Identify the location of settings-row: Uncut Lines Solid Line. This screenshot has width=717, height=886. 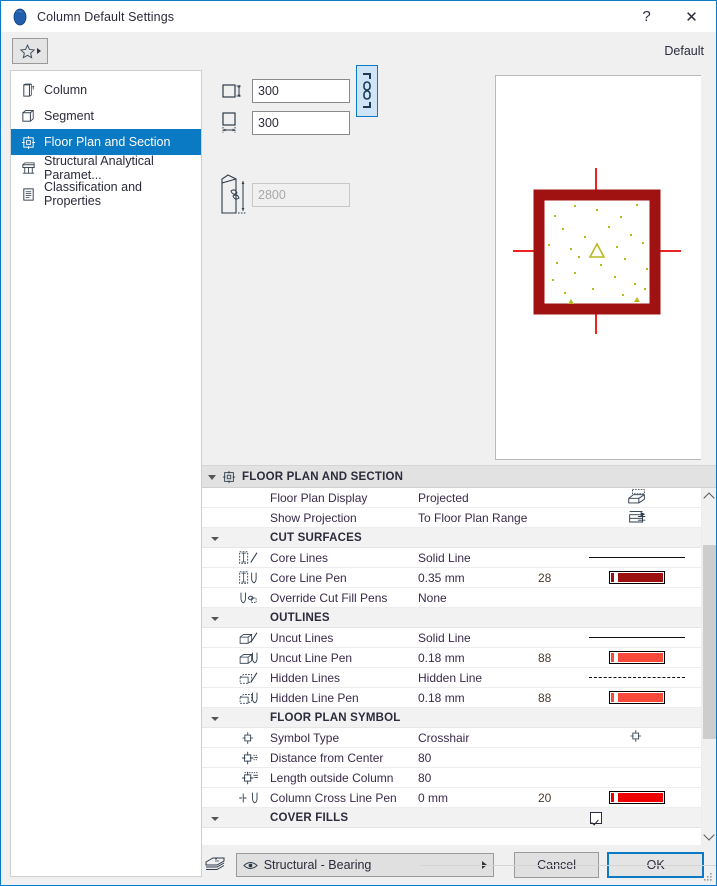
(451, 638).